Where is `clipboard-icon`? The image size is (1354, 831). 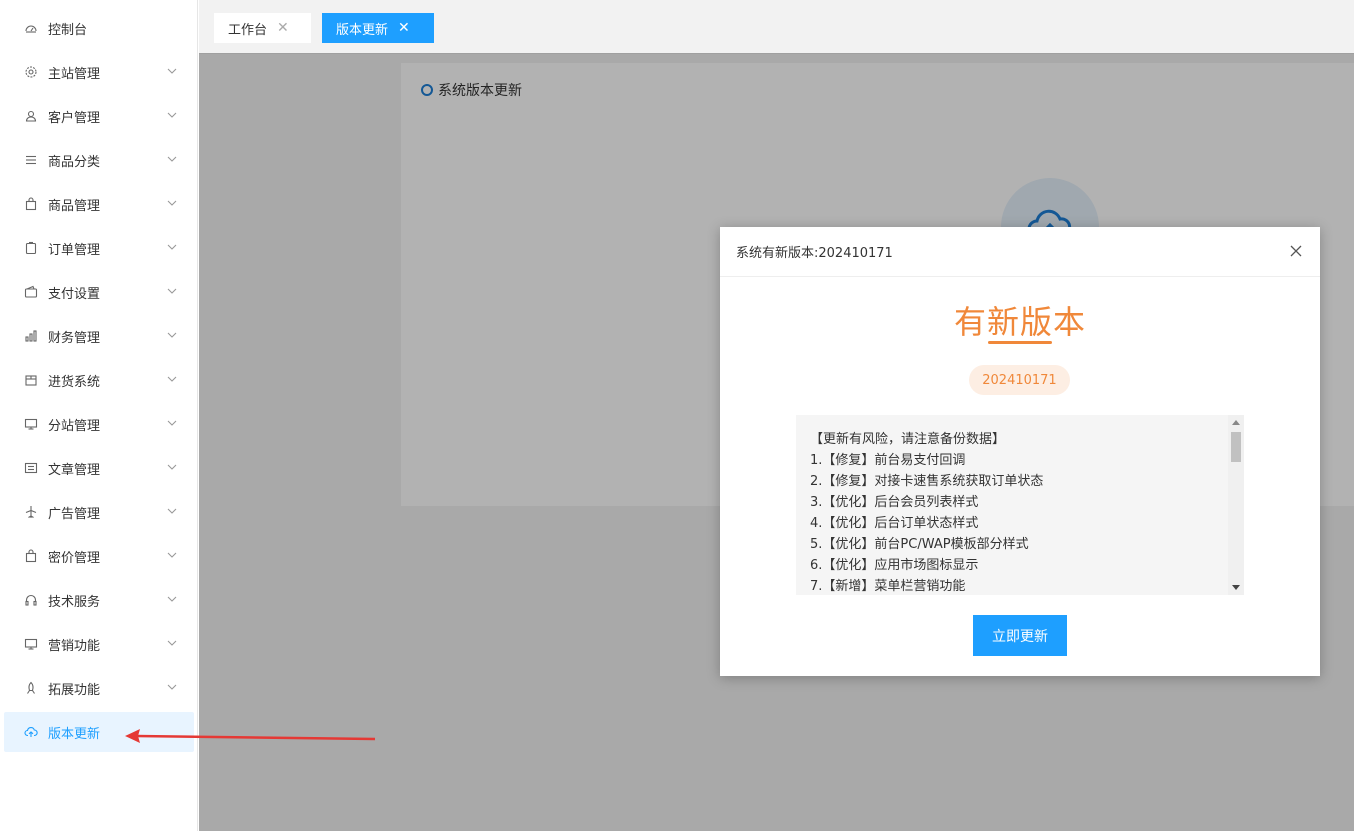 clipboard-icon is located at coordinates (31, 248).